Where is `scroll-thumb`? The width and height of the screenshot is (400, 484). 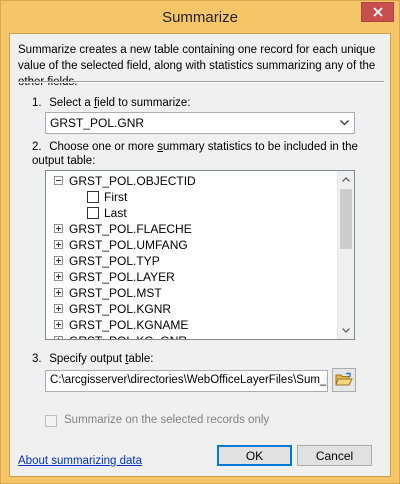
scroll-thumb is located at coordinates (346, 219).